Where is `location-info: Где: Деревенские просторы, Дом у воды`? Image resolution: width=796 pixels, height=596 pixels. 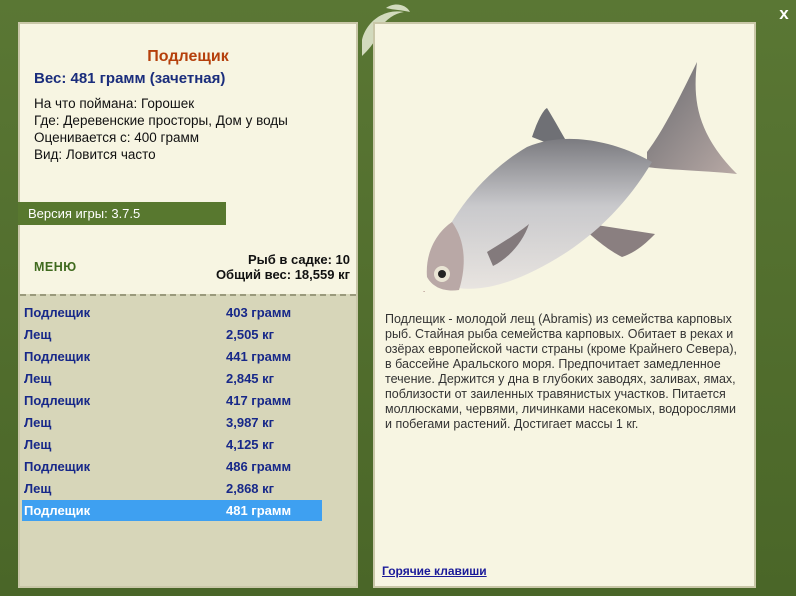 location-info: Где: Деревенские просторы, Дом у воды is located at coordinates (161, 120).